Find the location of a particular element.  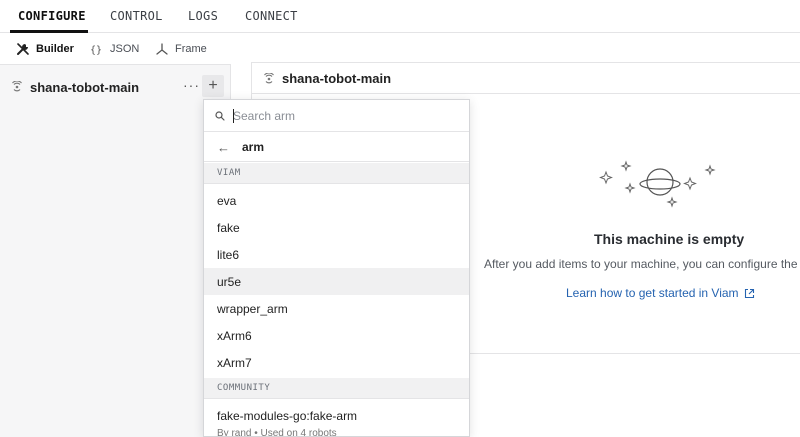

mode-json-label: JSON is located at coordinates (125, 49).